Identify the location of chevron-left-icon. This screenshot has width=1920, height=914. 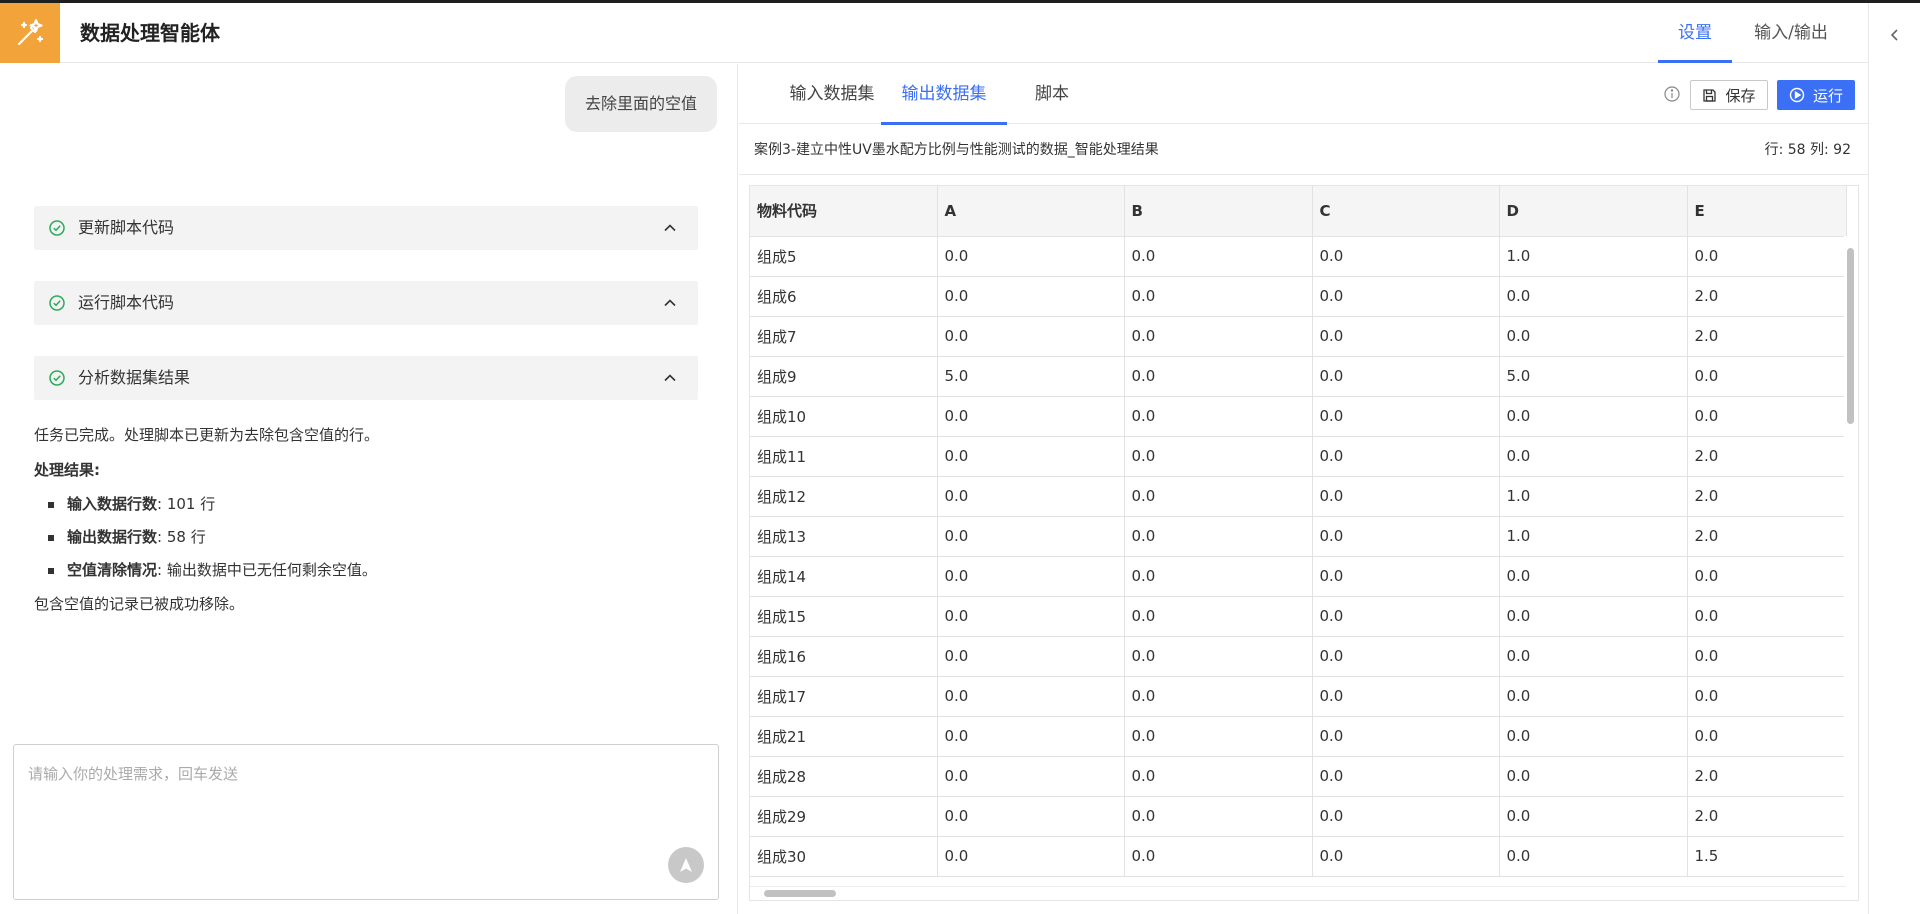
(1895, 35).